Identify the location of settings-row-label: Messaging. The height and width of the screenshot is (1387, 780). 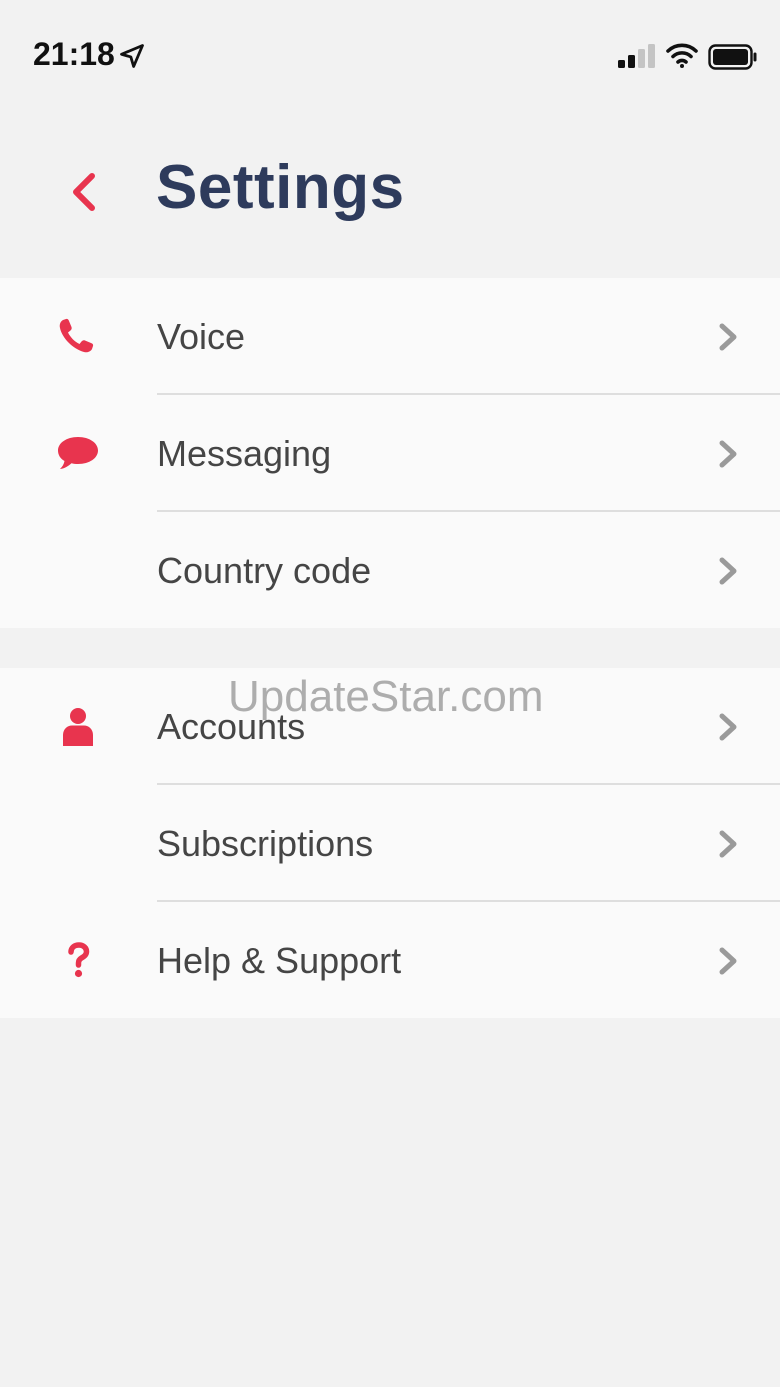
(244, 453).